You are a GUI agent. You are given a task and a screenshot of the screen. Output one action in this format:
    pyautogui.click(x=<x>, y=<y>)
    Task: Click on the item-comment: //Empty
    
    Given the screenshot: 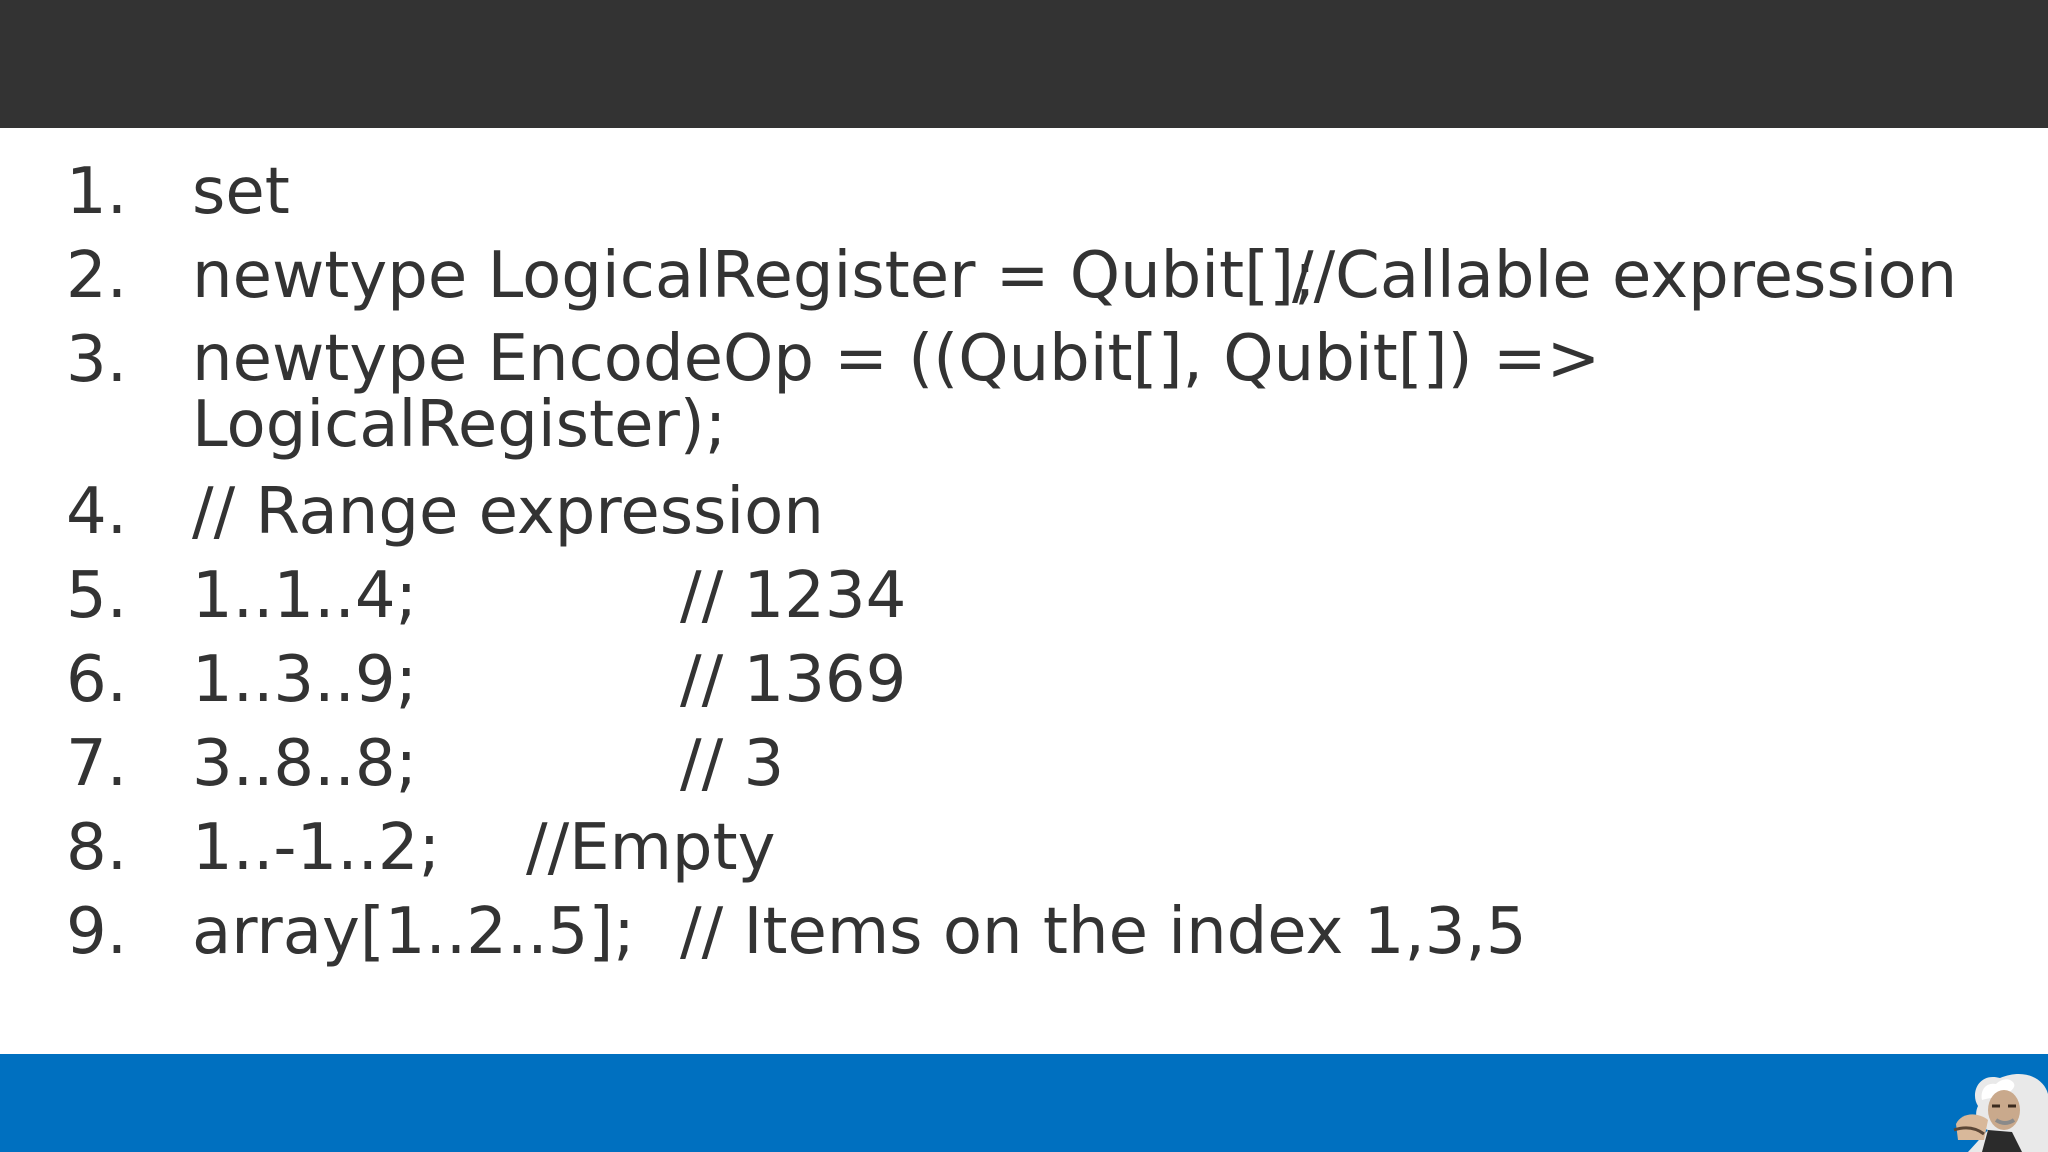 What is the action you would take?
    pyautogui.click(x=651, y=848)
    